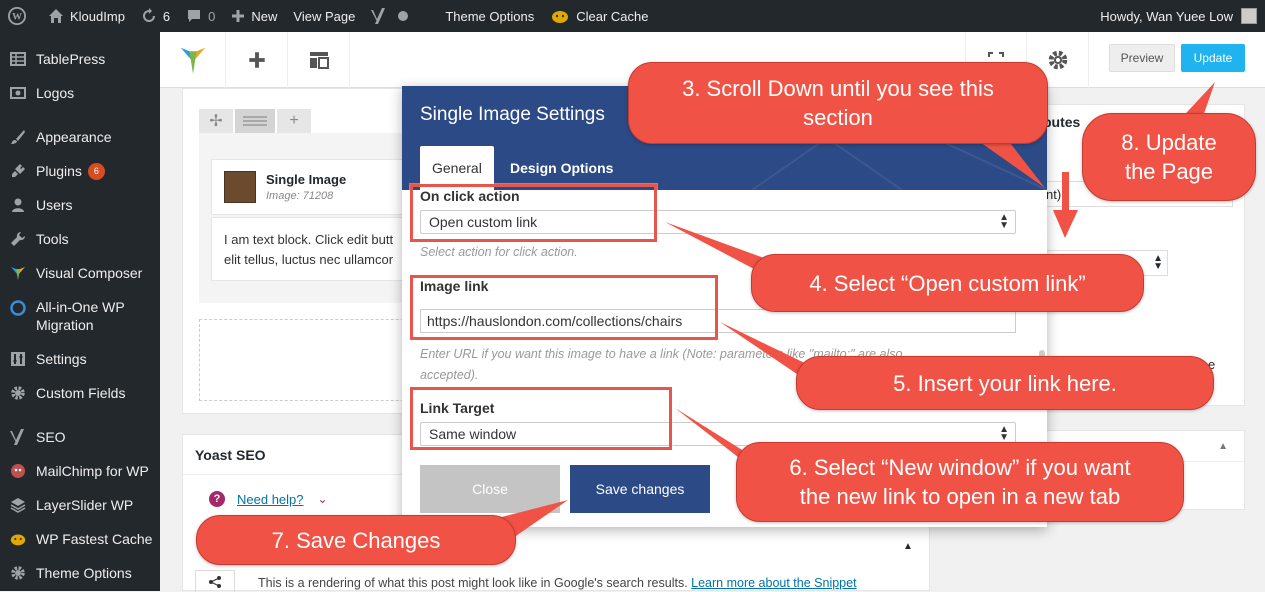  Describe the element at coordinates (1169, 142) in the screenshot. I see `callout-step-8-line1: 8. Update` at that location.